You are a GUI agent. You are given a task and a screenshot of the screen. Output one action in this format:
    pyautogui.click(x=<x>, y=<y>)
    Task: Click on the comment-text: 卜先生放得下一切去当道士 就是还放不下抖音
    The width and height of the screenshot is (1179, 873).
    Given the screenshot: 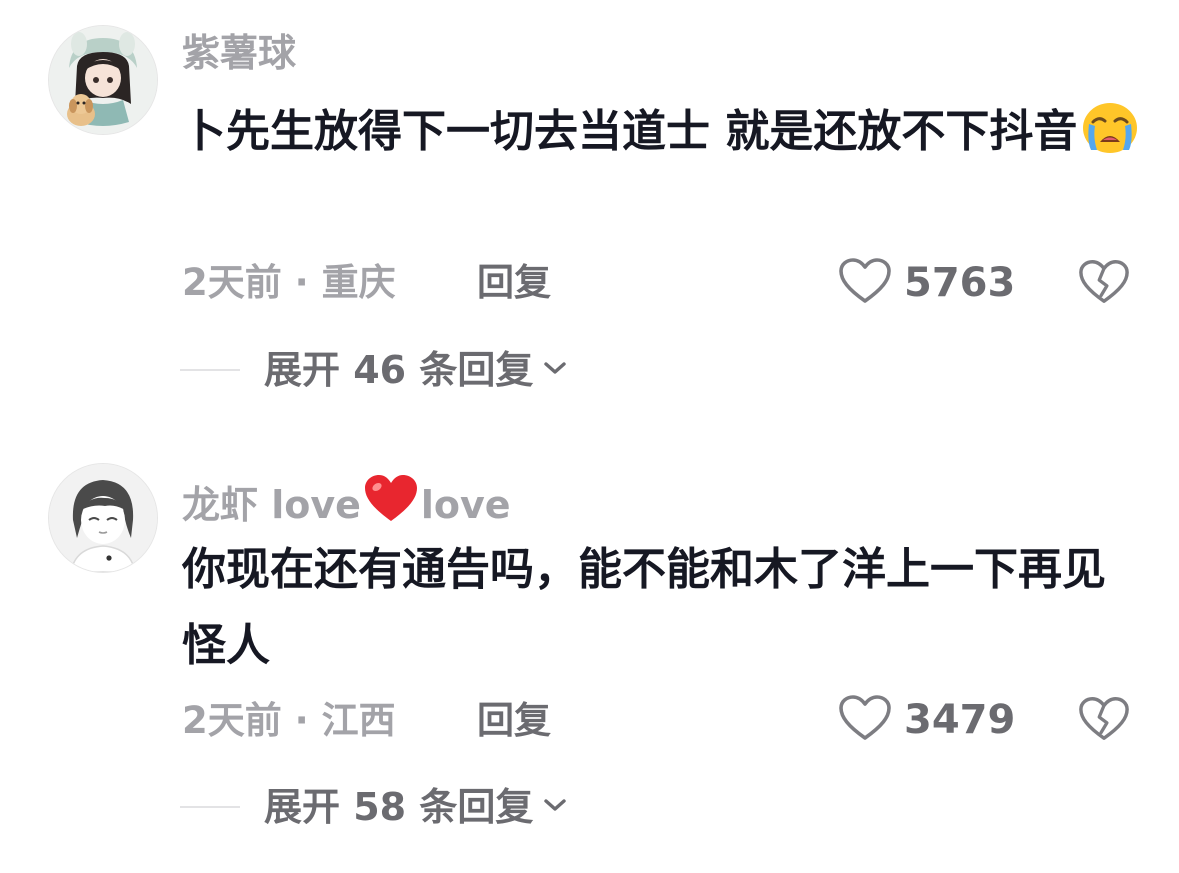 What is the action you would take?
    pyautogui.click(x=662, y=136)
    